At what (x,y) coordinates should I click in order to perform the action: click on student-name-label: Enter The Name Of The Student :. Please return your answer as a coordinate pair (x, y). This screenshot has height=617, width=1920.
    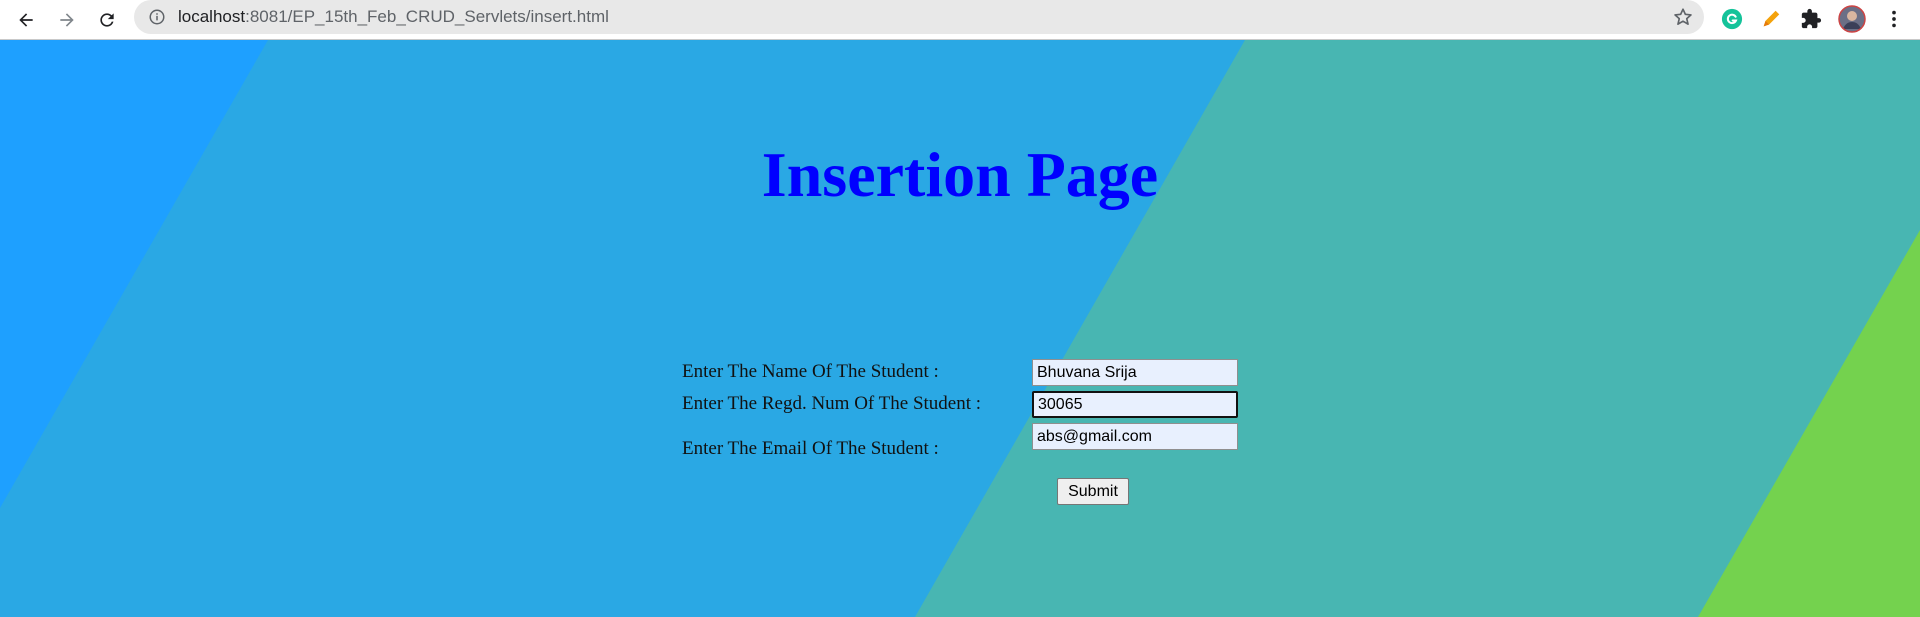
    Looking at the image, I should click on (810, 371).